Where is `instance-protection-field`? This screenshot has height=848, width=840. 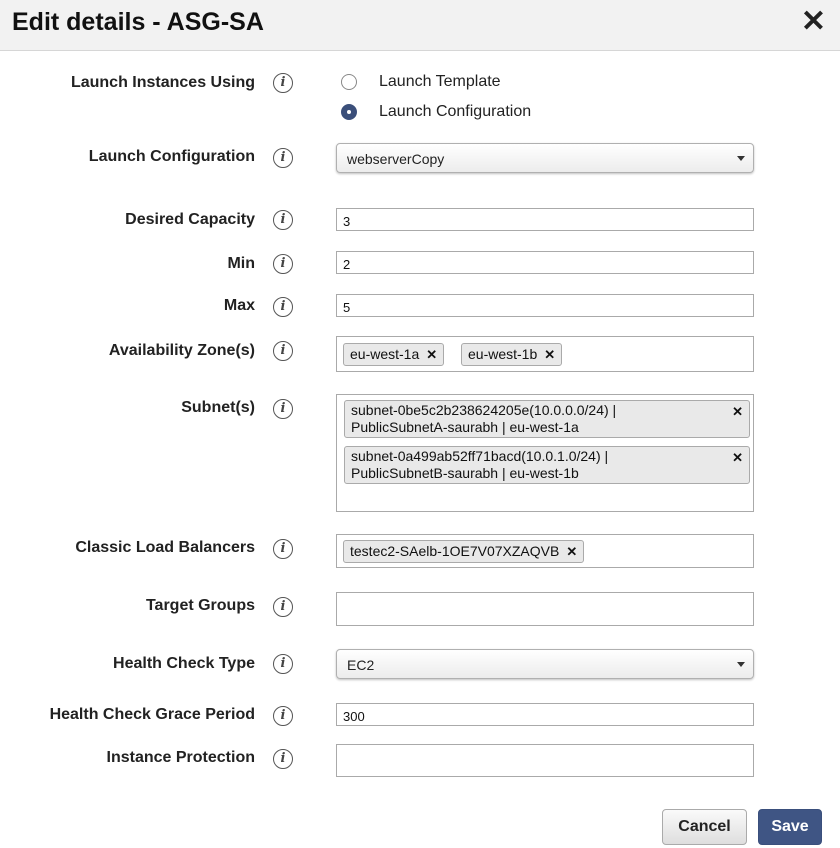
instance-protection-field is located at coordinates (545, 760).